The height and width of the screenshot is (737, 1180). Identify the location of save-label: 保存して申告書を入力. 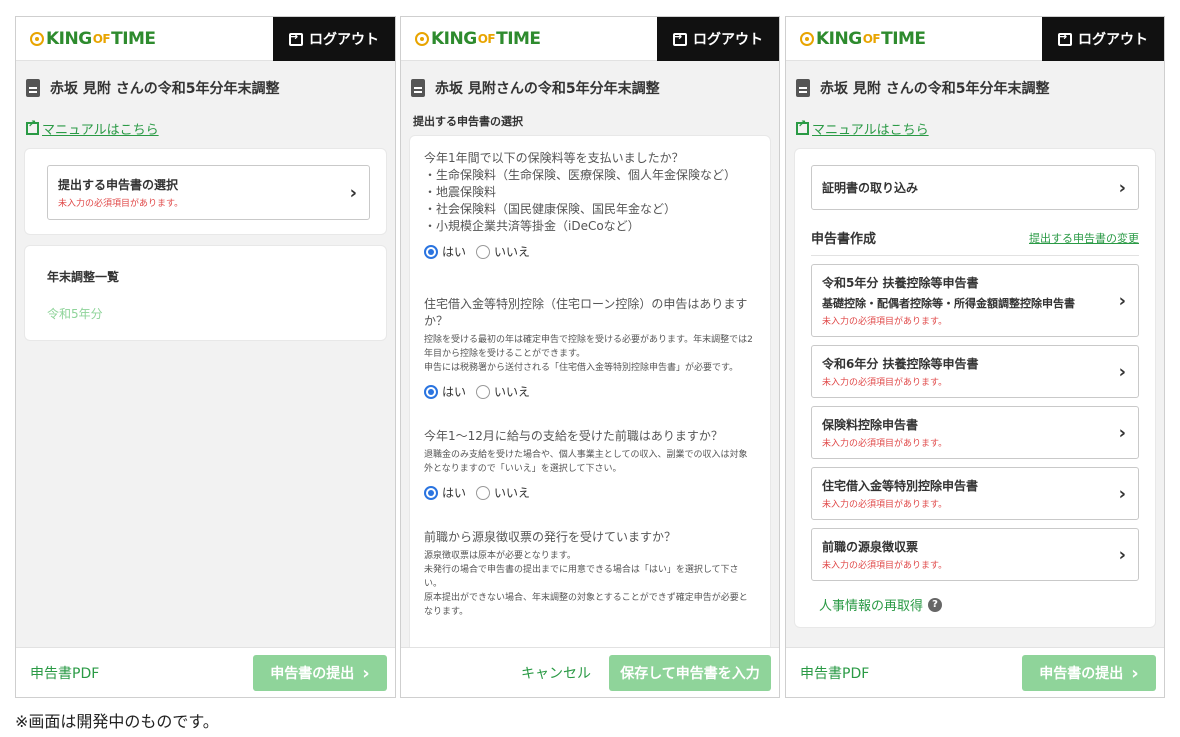
(690, 674).